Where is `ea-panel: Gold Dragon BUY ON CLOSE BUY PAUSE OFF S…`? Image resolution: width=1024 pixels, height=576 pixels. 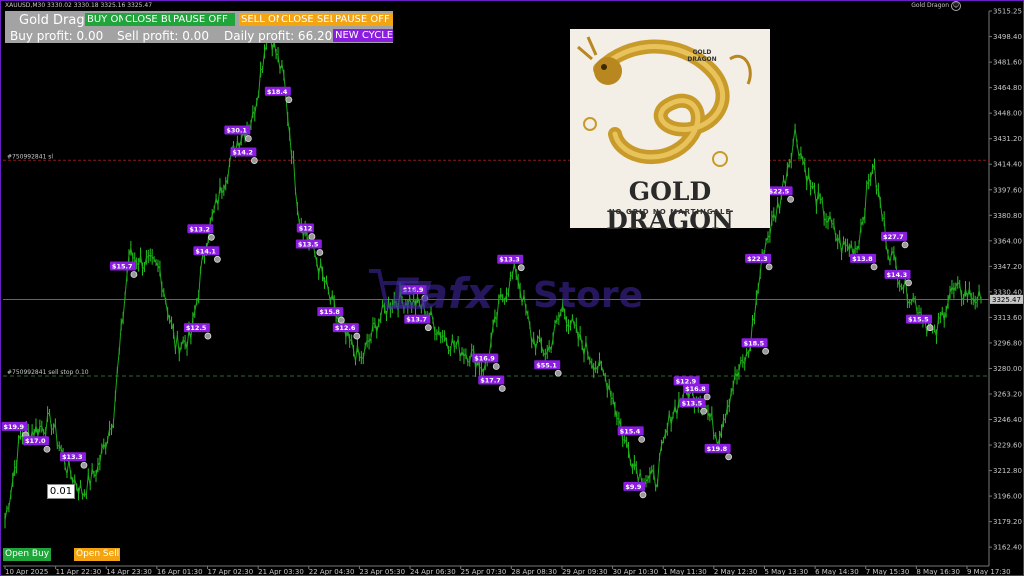 ea-panel: Gold Dragon BUY ON CLOSE BUY PAUSE OFF S… is located at coordinates (199, 27).